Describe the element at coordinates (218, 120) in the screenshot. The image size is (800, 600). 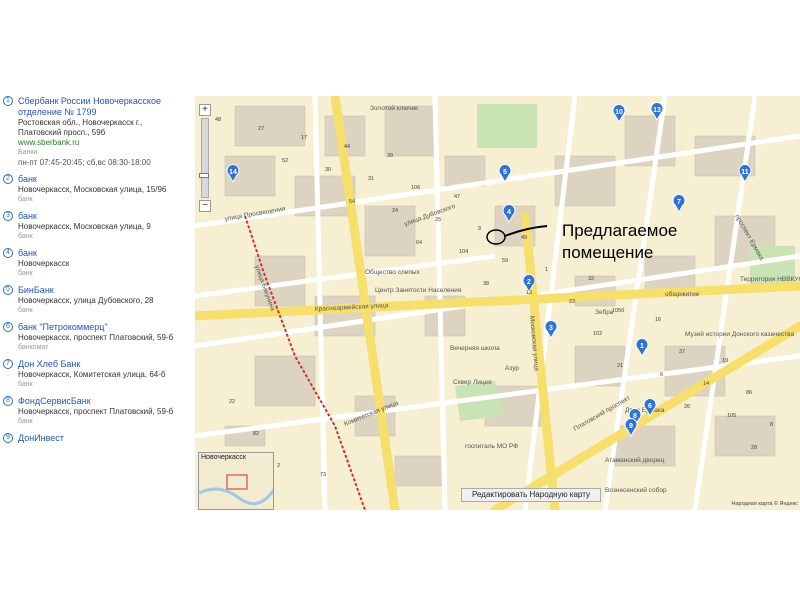
I see `house-number: 48` at that location.